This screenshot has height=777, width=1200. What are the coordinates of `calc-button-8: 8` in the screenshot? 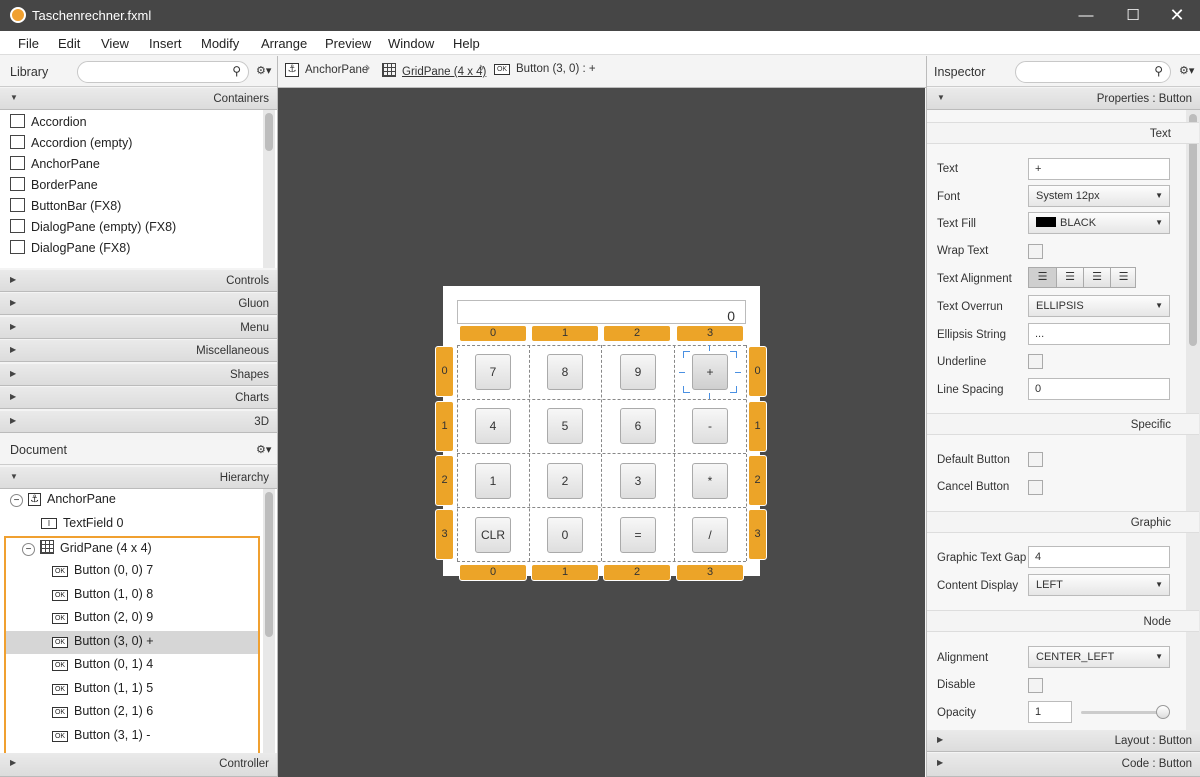 It's located at (565, 372).